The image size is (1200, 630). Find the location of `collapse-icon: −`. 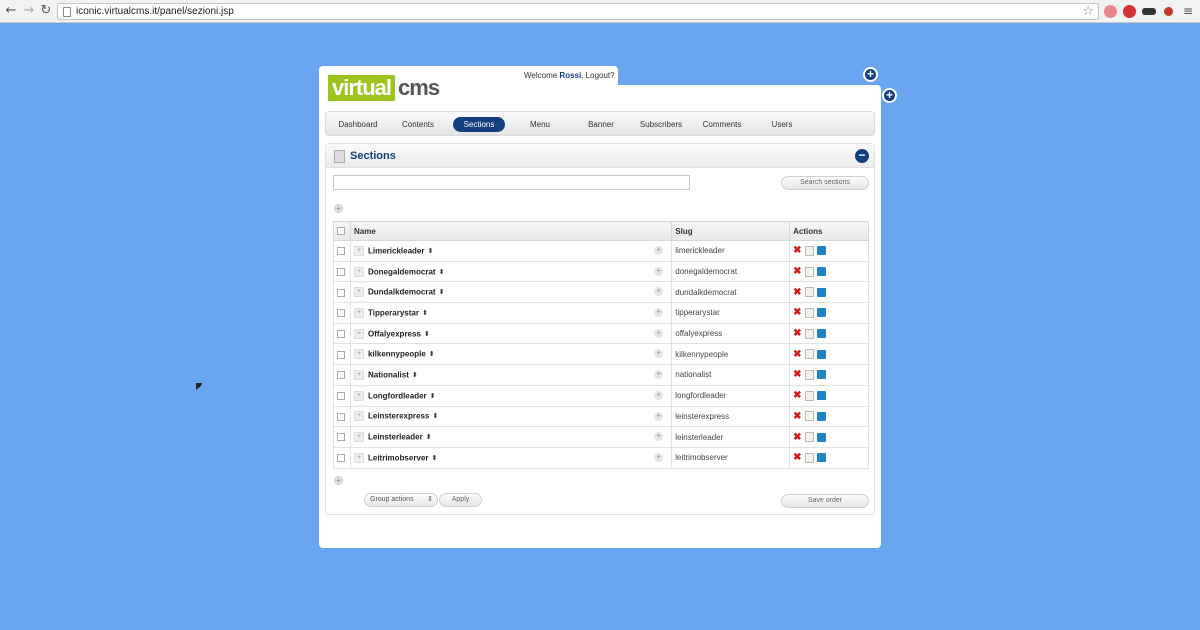

collapse-icon: − is located at coordinates (862, 156).